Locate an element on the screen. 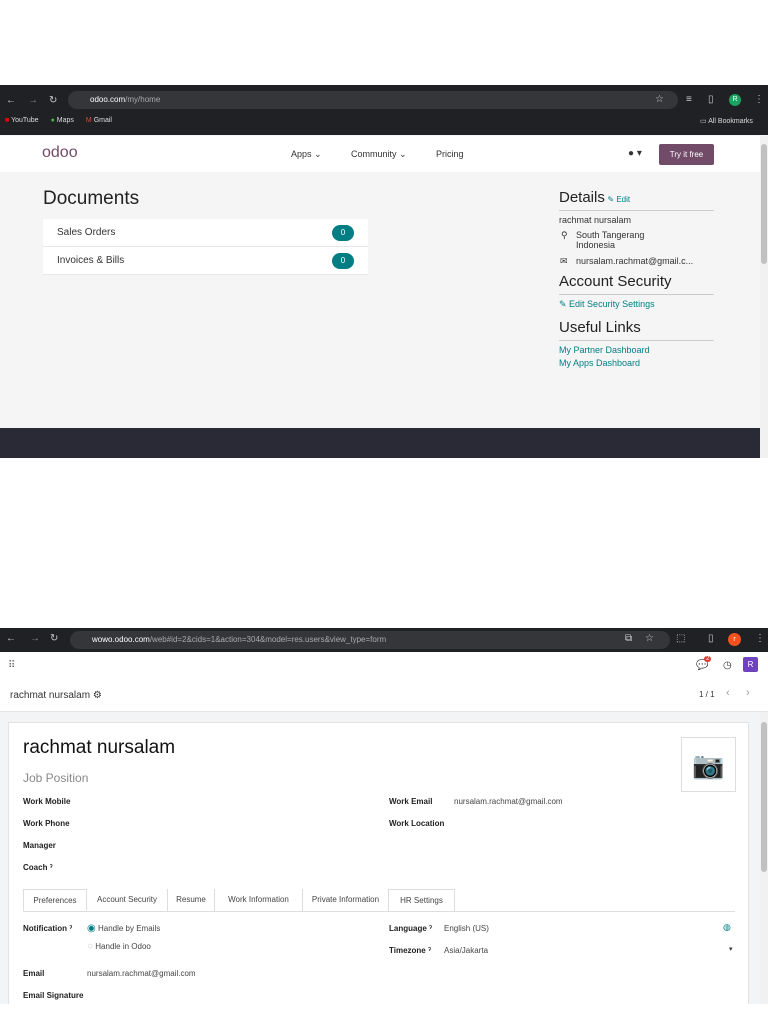  pager-next-button: › is located at coordinates (748, 693).